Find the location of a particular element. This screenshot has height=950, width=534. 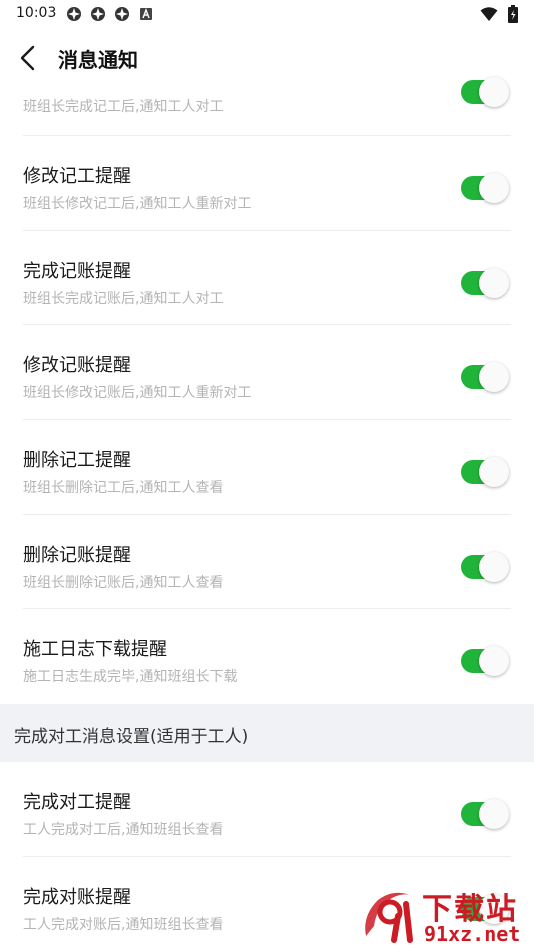

battery-icon is located at coordinates (513, 14).